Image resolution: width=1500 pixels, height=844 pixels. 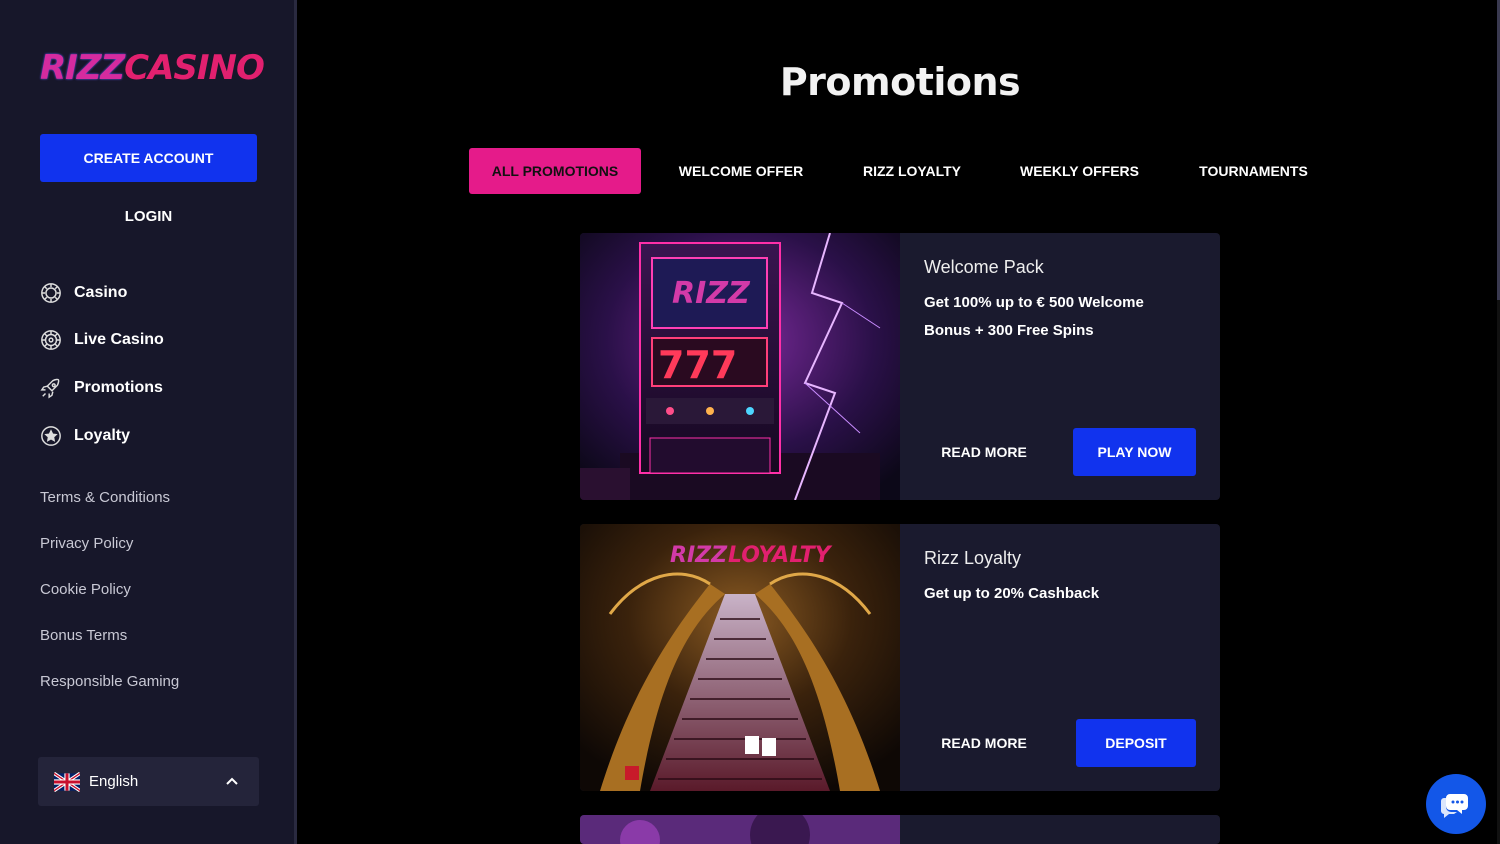 What do you see at coordinates (109, 592) in the screenshot?
I see `cookie-policy-link: Cookie Policy` at bounding box center [109, 592].